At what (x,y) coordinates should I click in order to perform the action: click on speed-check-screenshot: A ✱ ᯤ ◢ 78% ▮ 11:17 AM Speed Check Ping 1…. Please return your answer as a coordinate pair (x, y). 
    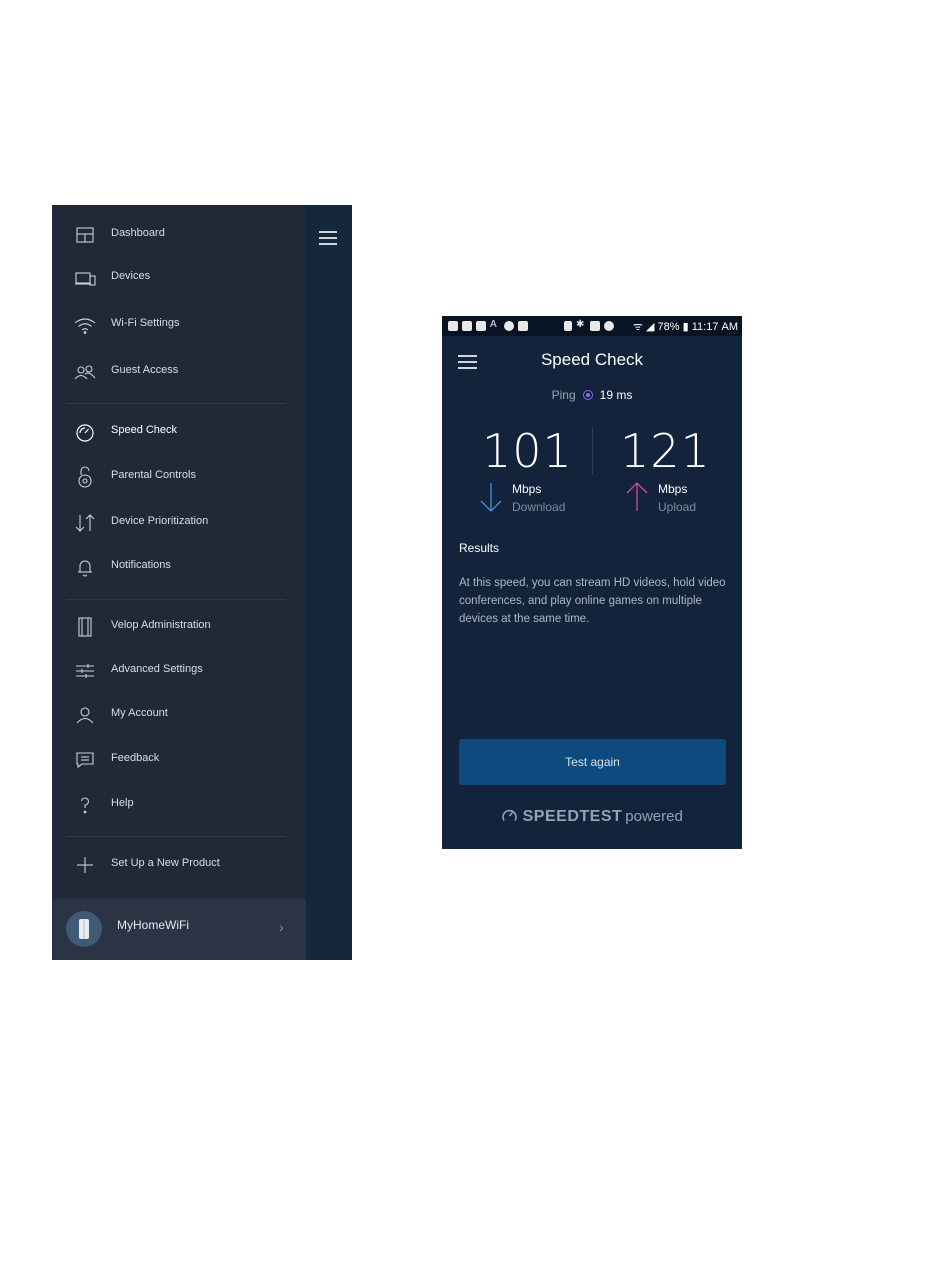
    Looking at the image, I should click on (592, 582).